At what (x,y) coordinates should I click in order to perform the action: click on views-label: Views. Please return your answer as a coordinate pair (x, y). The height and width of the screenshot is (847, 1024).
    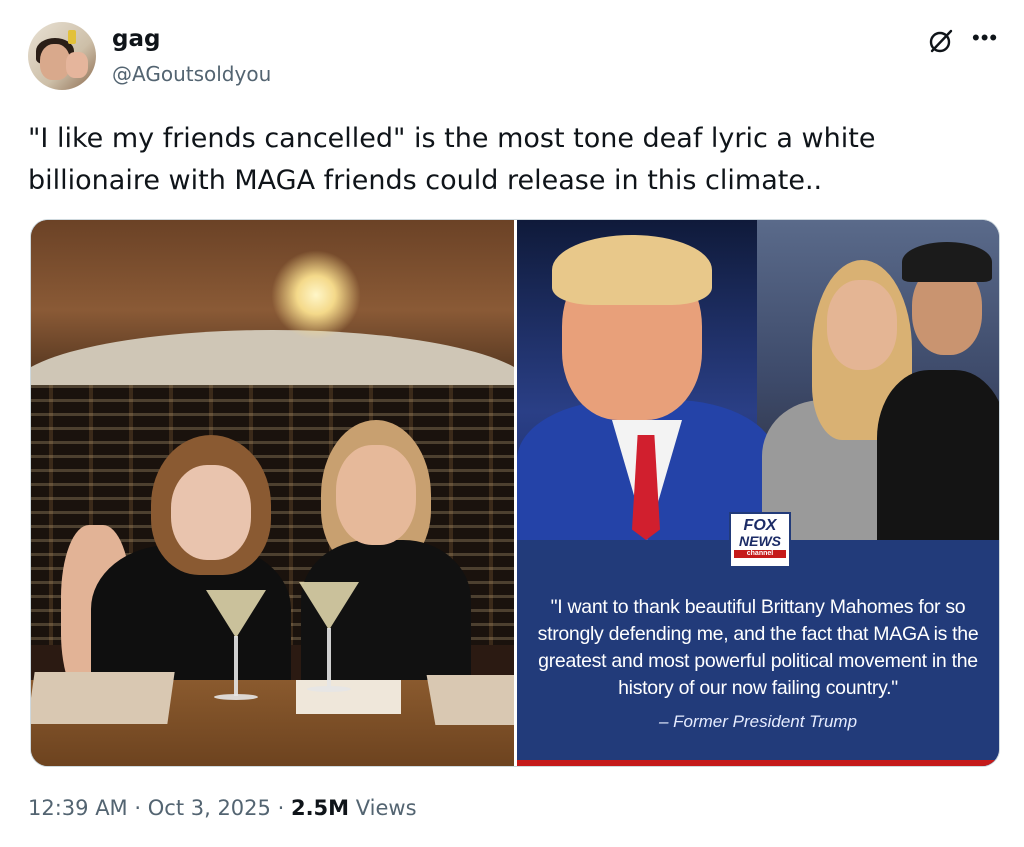
    Looking at the image, I should click on (386, 808).